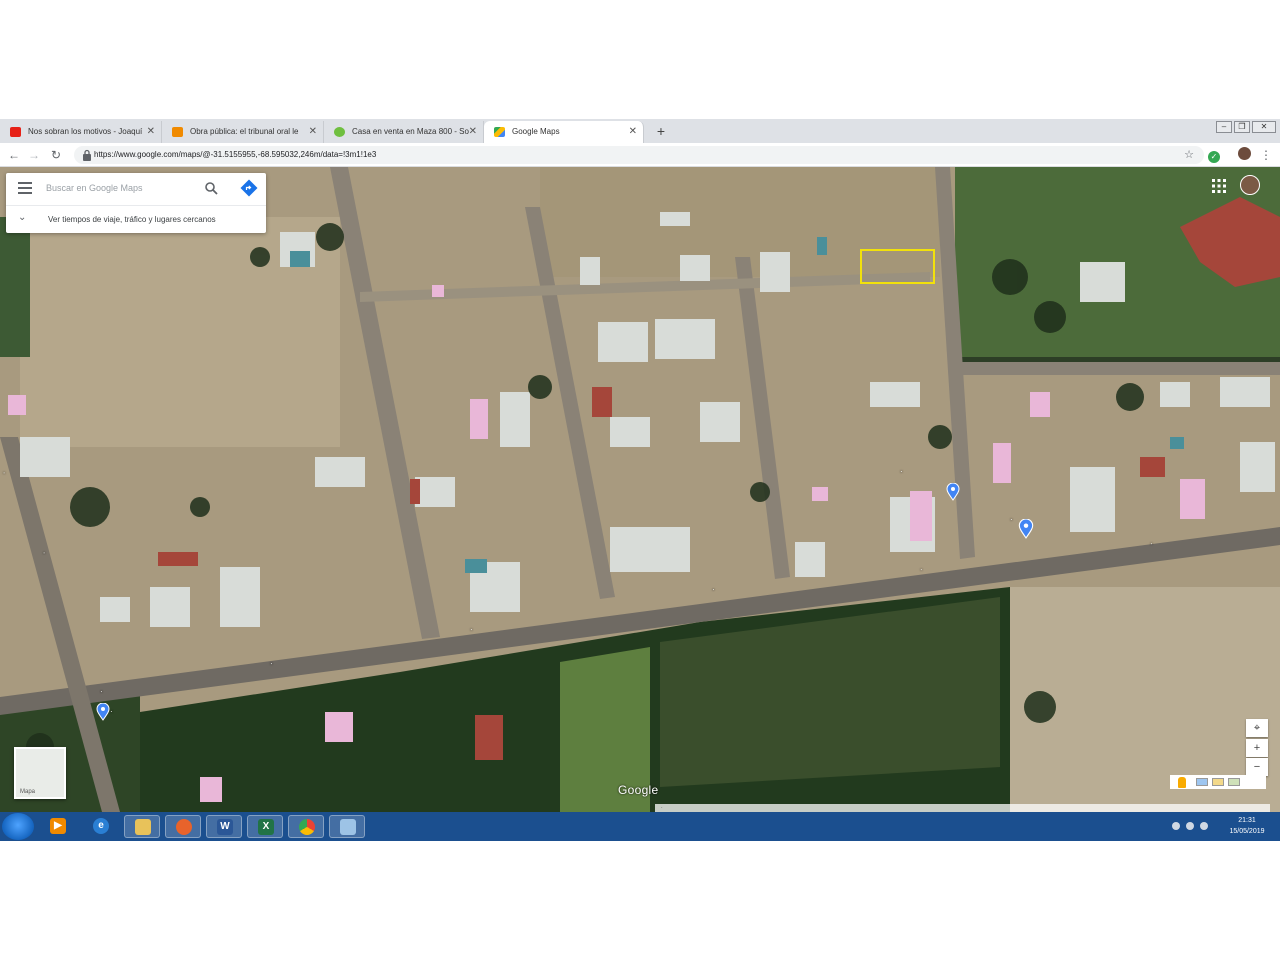 This screenshot has height=960, width=1280. I want to click on taskbar-app: e, so click(101, 826).